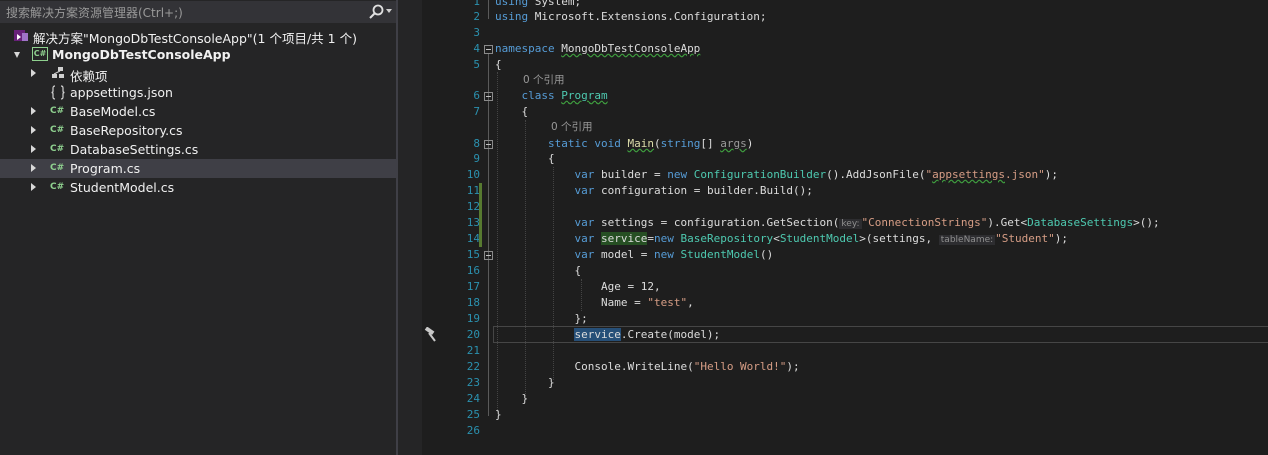 The image size is (1268, 455). Describe the element at coordinates (476, 64) in the screenshot. I see `line-number: 5` at that location.